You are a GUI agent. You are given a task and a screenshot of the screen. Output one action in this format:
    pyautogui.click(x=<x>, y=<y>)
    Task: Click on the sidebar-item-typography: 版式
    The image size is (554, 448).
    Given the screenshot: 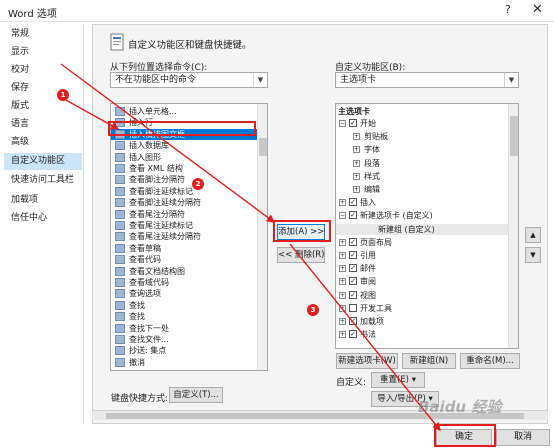 What is the action you would take?
    pyautogui.click(x=43, y=106)
    